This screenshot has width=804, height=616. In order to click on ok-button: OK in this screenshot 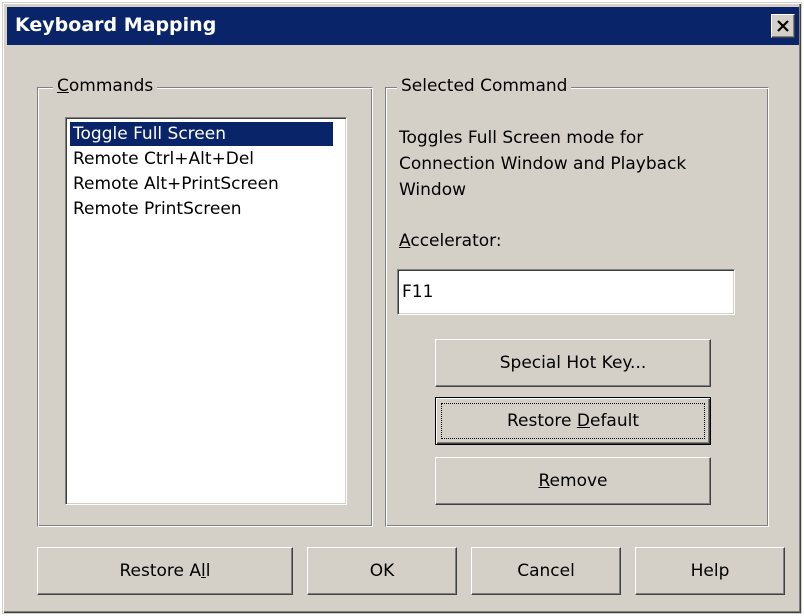, I will do `click(382, 571)`.